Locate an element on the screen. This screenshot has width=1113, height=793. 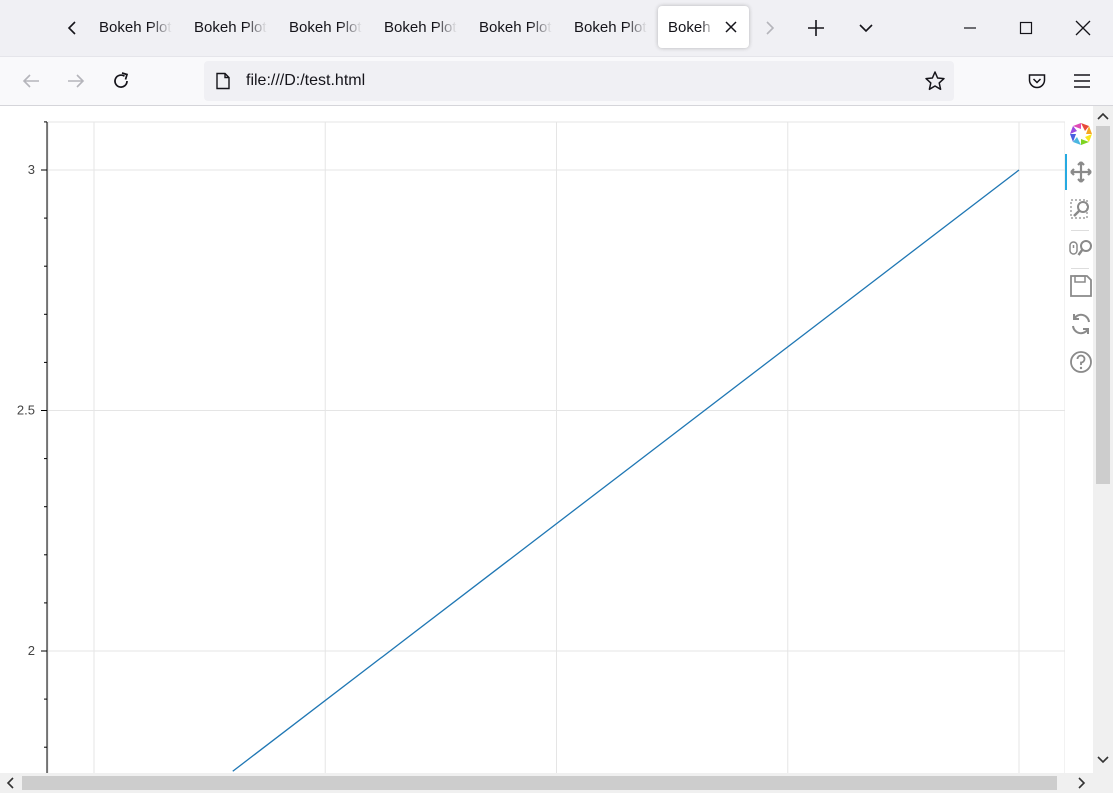
horizontal-scrollbar is located at coordinates (556, 783).